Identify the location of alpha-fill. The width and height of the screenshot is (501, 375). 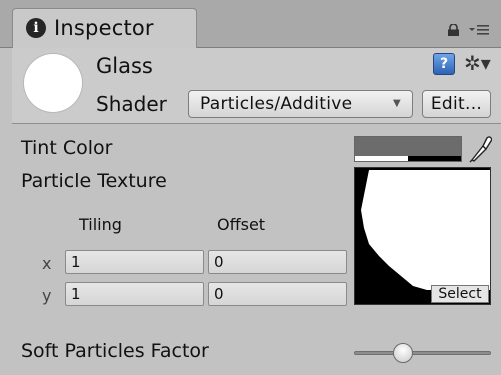
(381, 158).